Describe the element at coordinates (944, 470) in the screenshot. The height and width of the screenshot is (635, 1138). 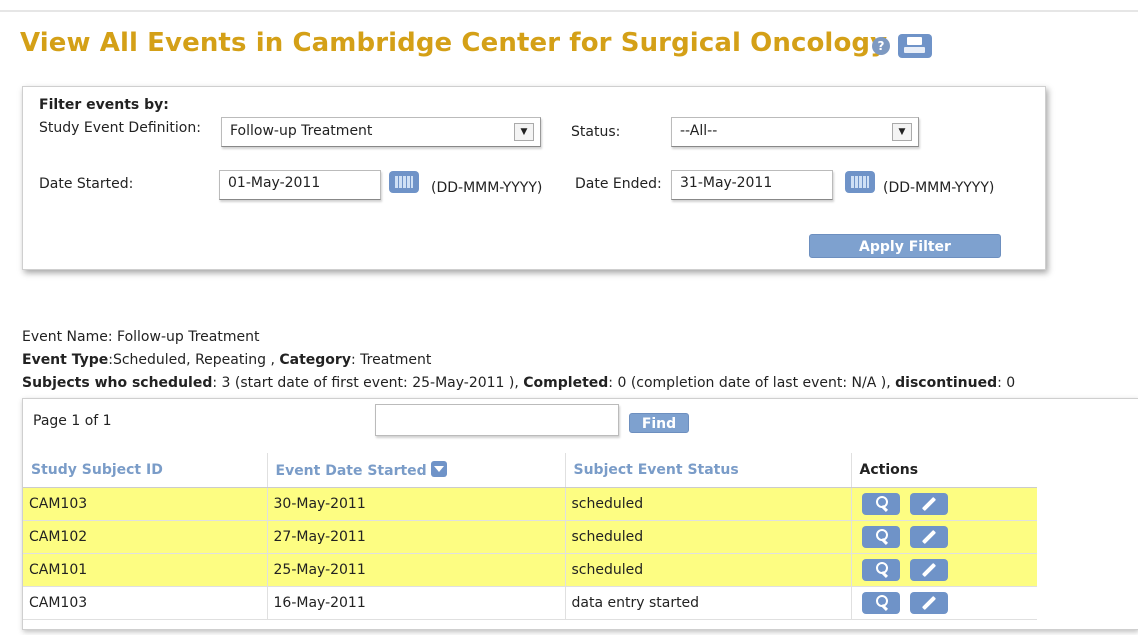
I see `col-header-actions: Actions` at that location.